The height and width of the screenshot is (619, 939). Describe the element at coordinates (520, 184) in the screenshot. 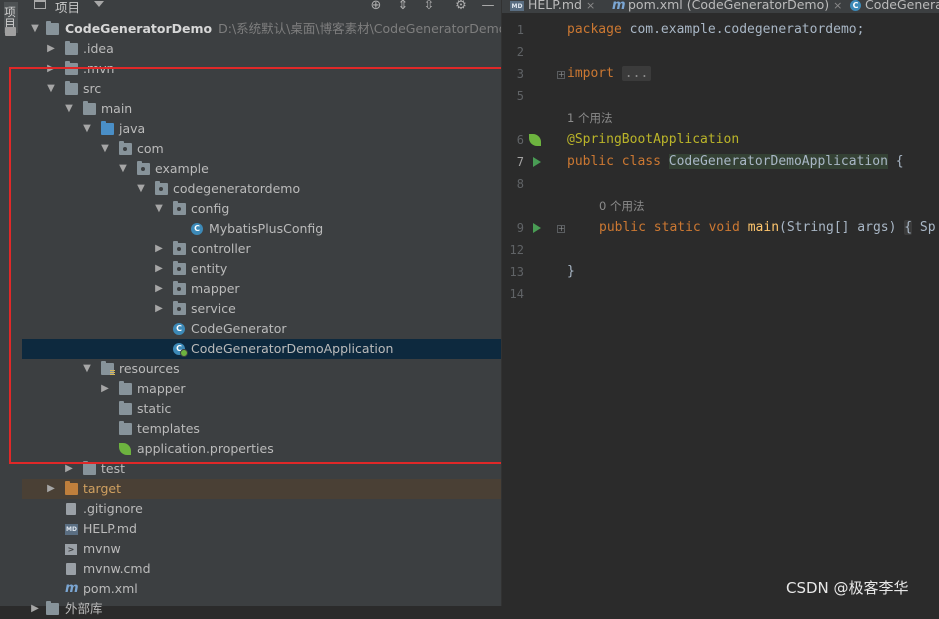

I see `line-number: 8` at that location.